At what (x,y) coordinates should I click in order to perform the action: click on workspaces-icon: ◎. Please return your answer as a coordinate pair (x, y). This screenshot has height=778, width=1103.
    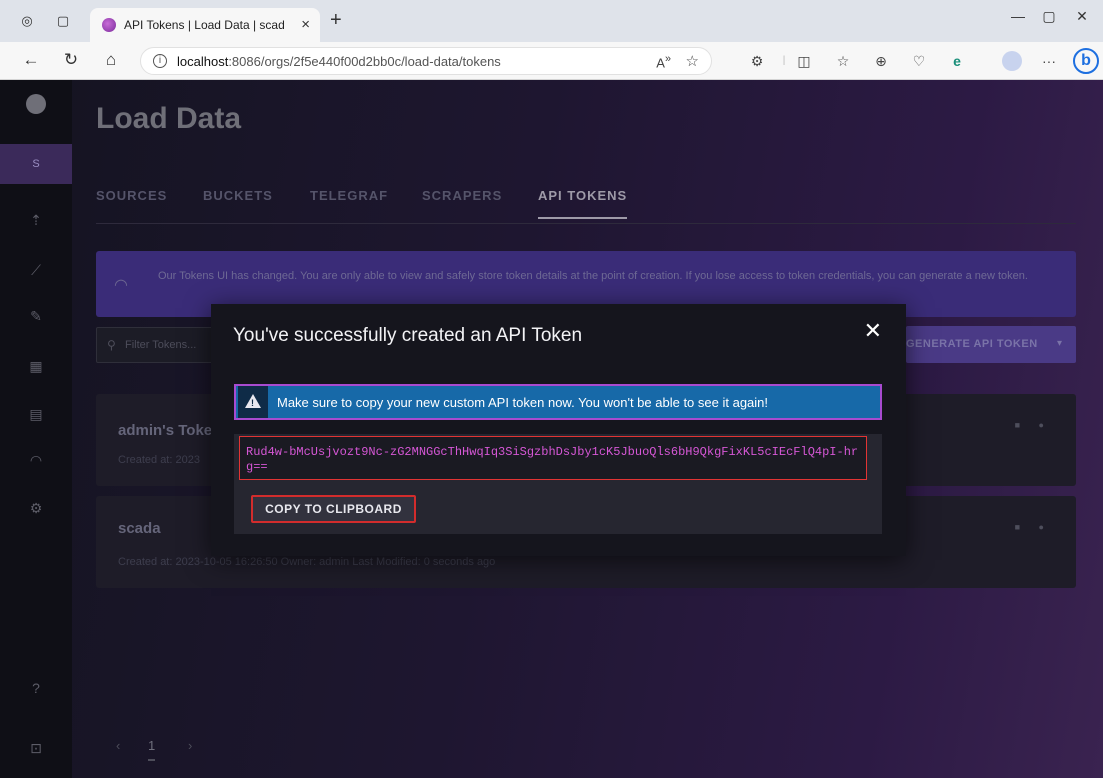
    Looking at the image, I should click on (27, 21).